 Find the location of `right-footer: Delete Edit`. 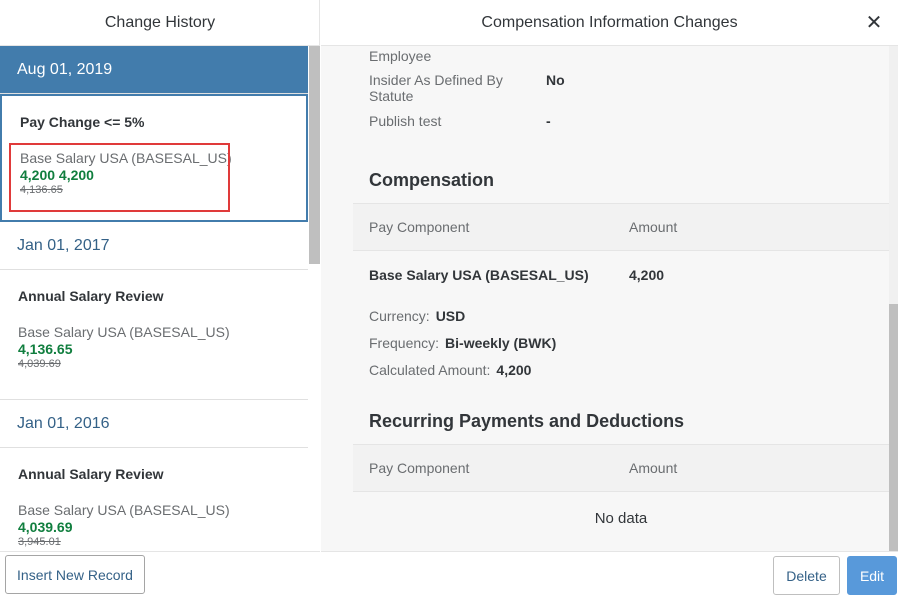

right-footer: Delete Edit is located at coordinates (609, 573).